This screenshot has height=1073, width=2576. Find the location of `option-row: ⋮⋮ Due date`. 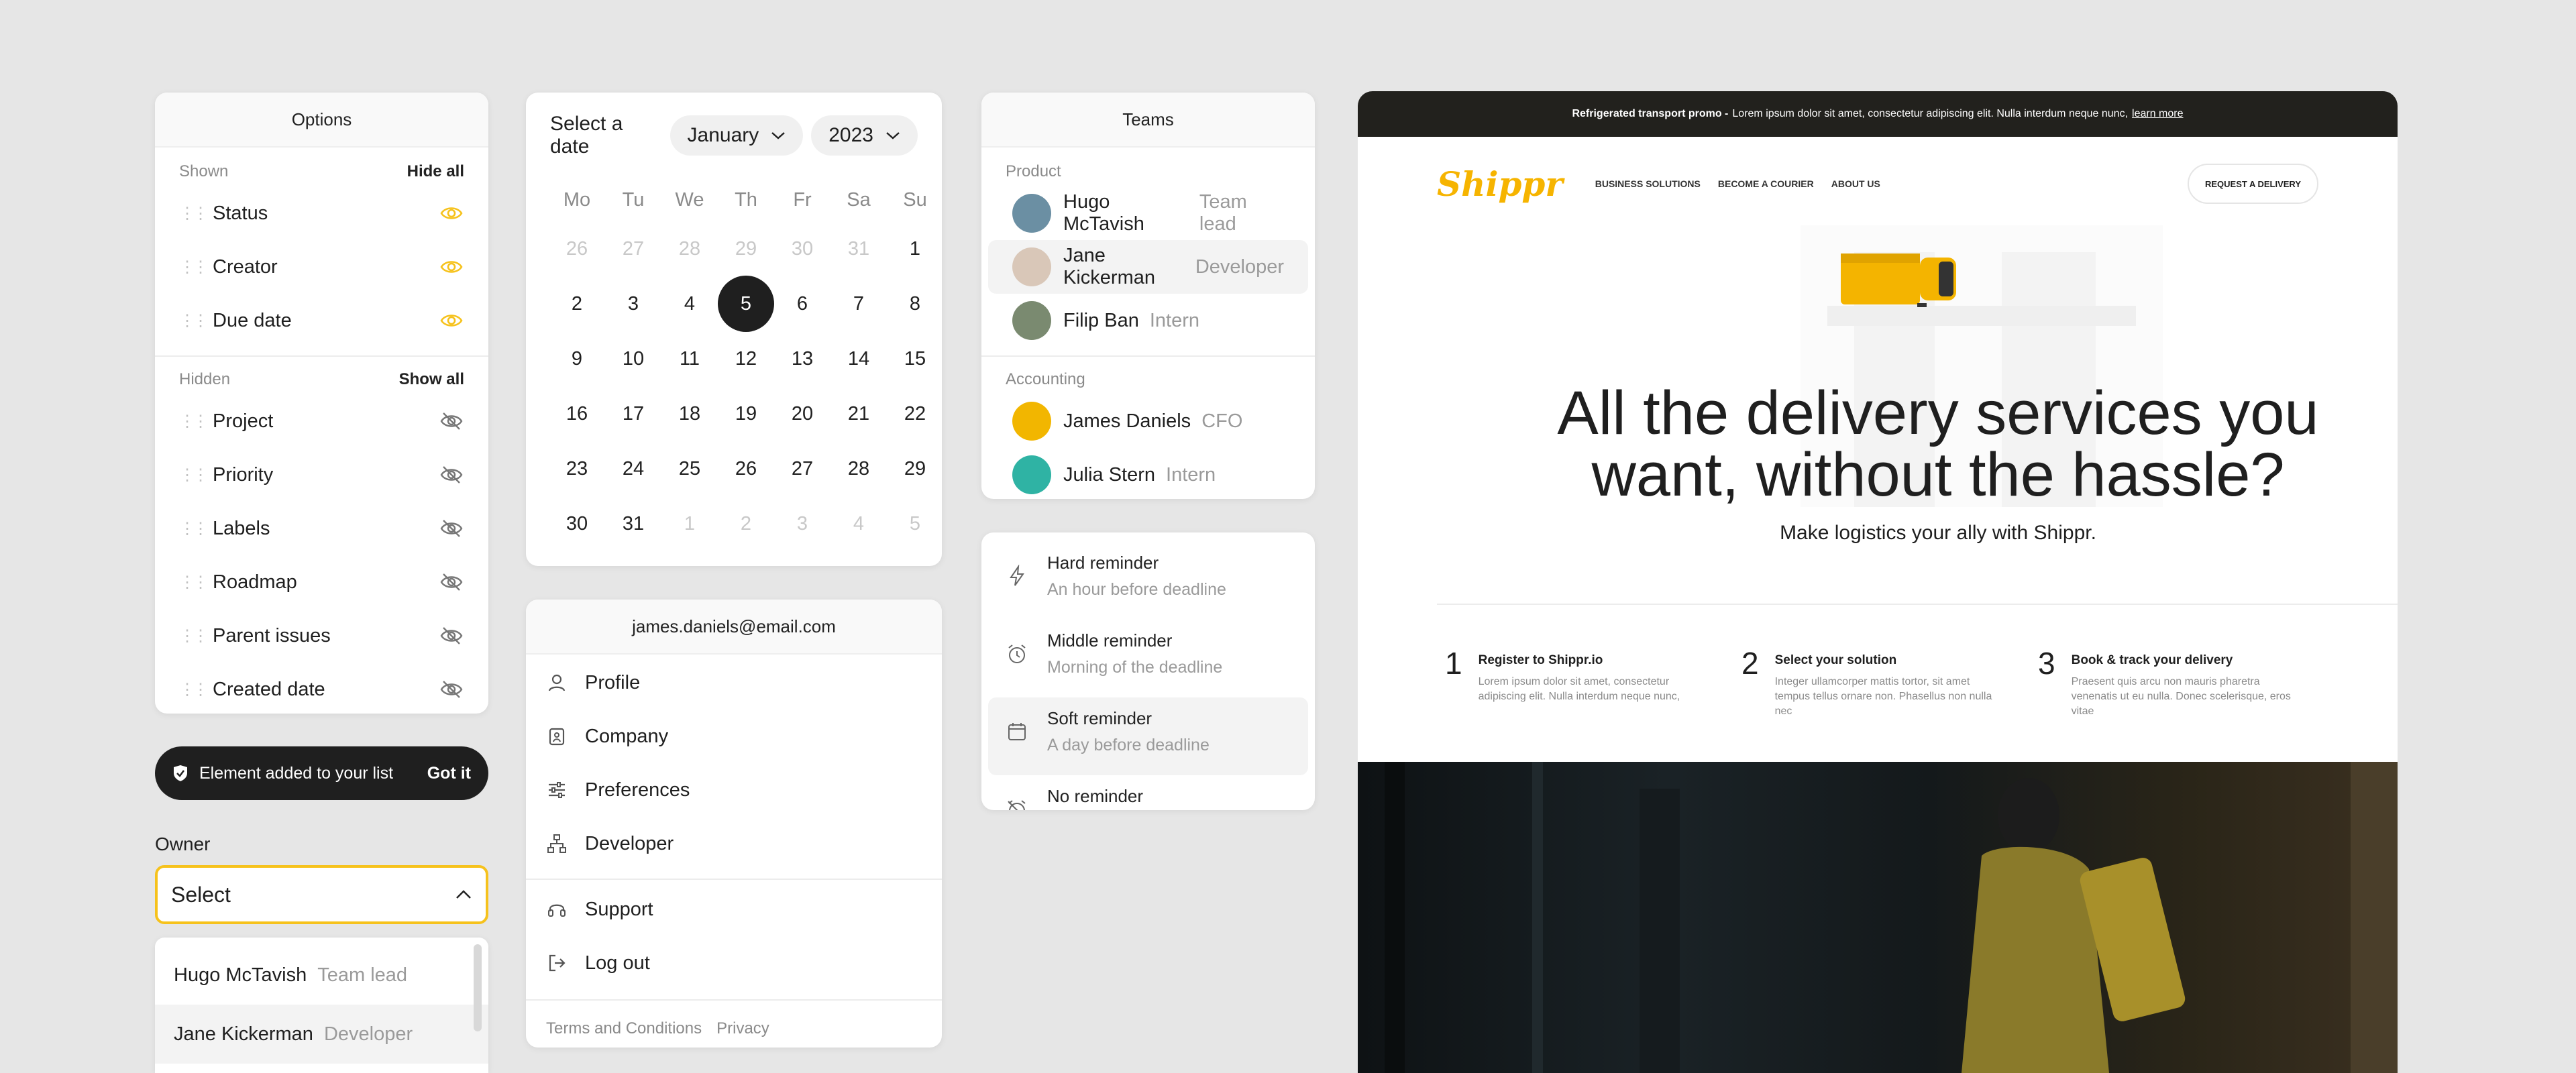

option-row: ⋮⋮ Due date is located at coordinates (321, 320).